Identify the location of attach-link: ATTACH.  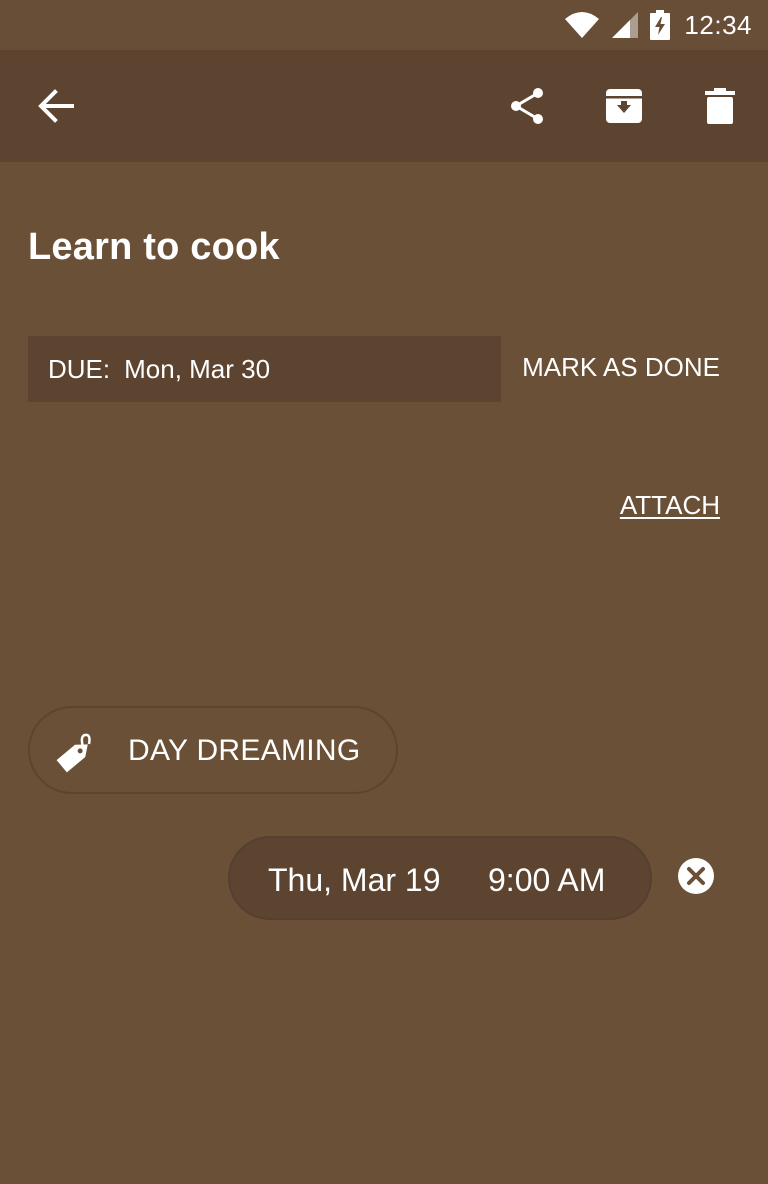
(670, 505).